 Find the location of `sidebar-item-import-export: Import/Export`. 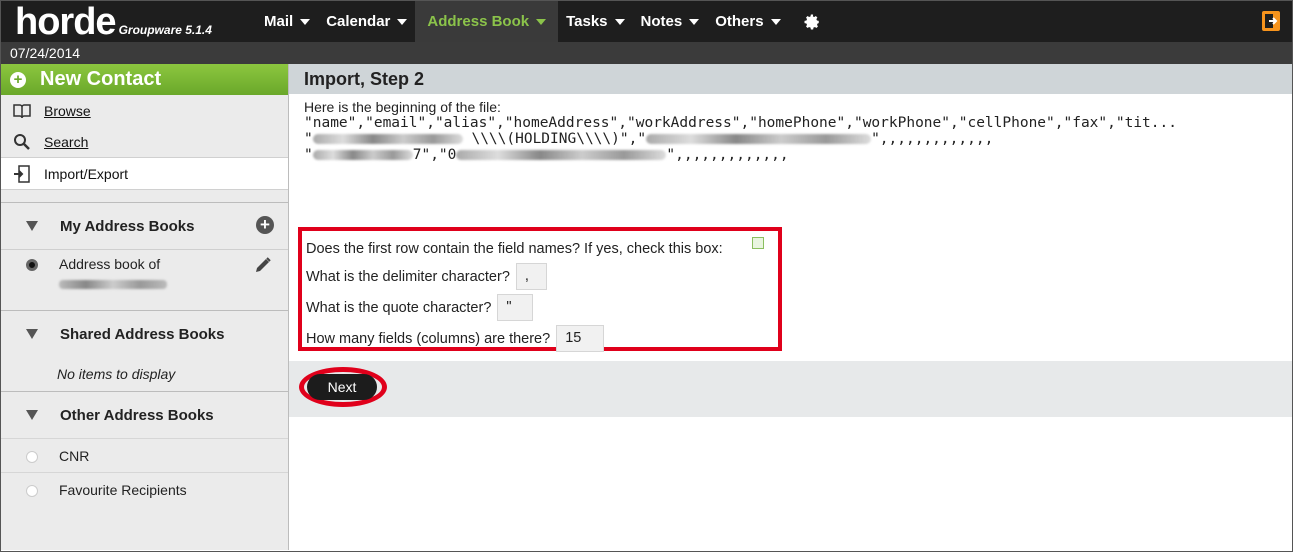

sidebar-item-import-export: Import/Export is located at coordinates (144, 173).